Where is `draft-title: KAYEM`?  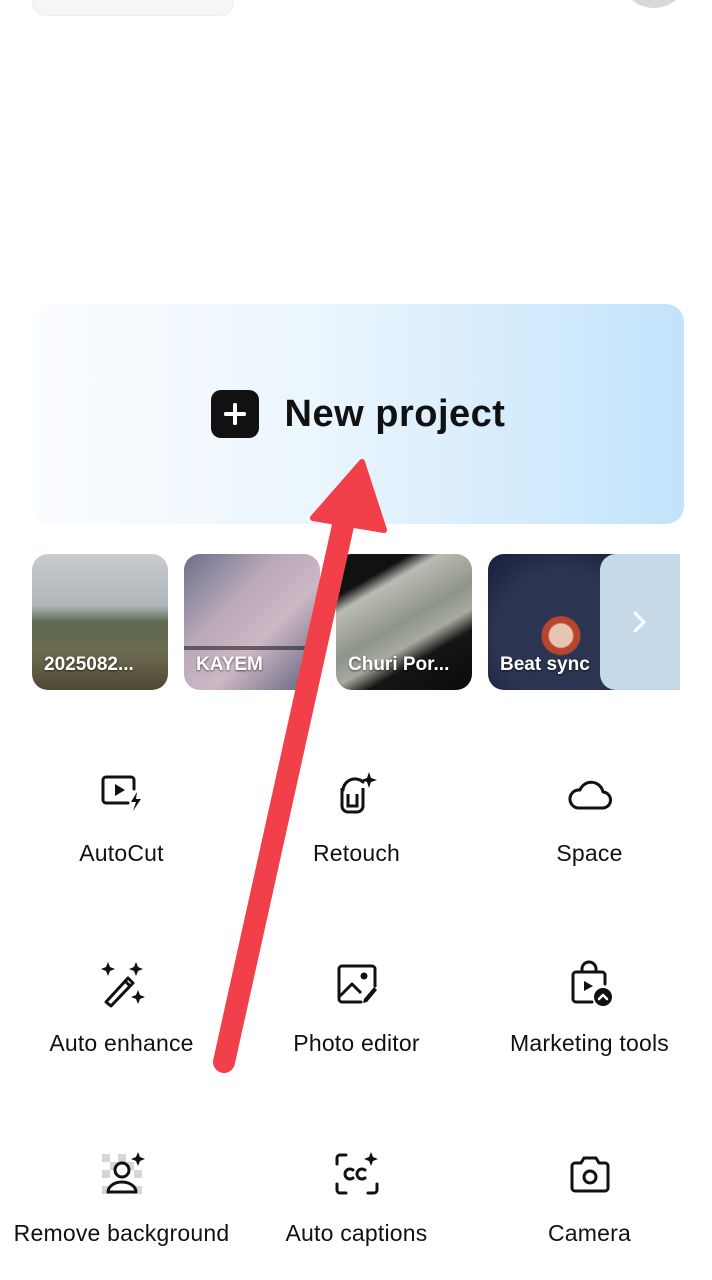 draft-title: KAYEM is located at coordinates (229, 664).